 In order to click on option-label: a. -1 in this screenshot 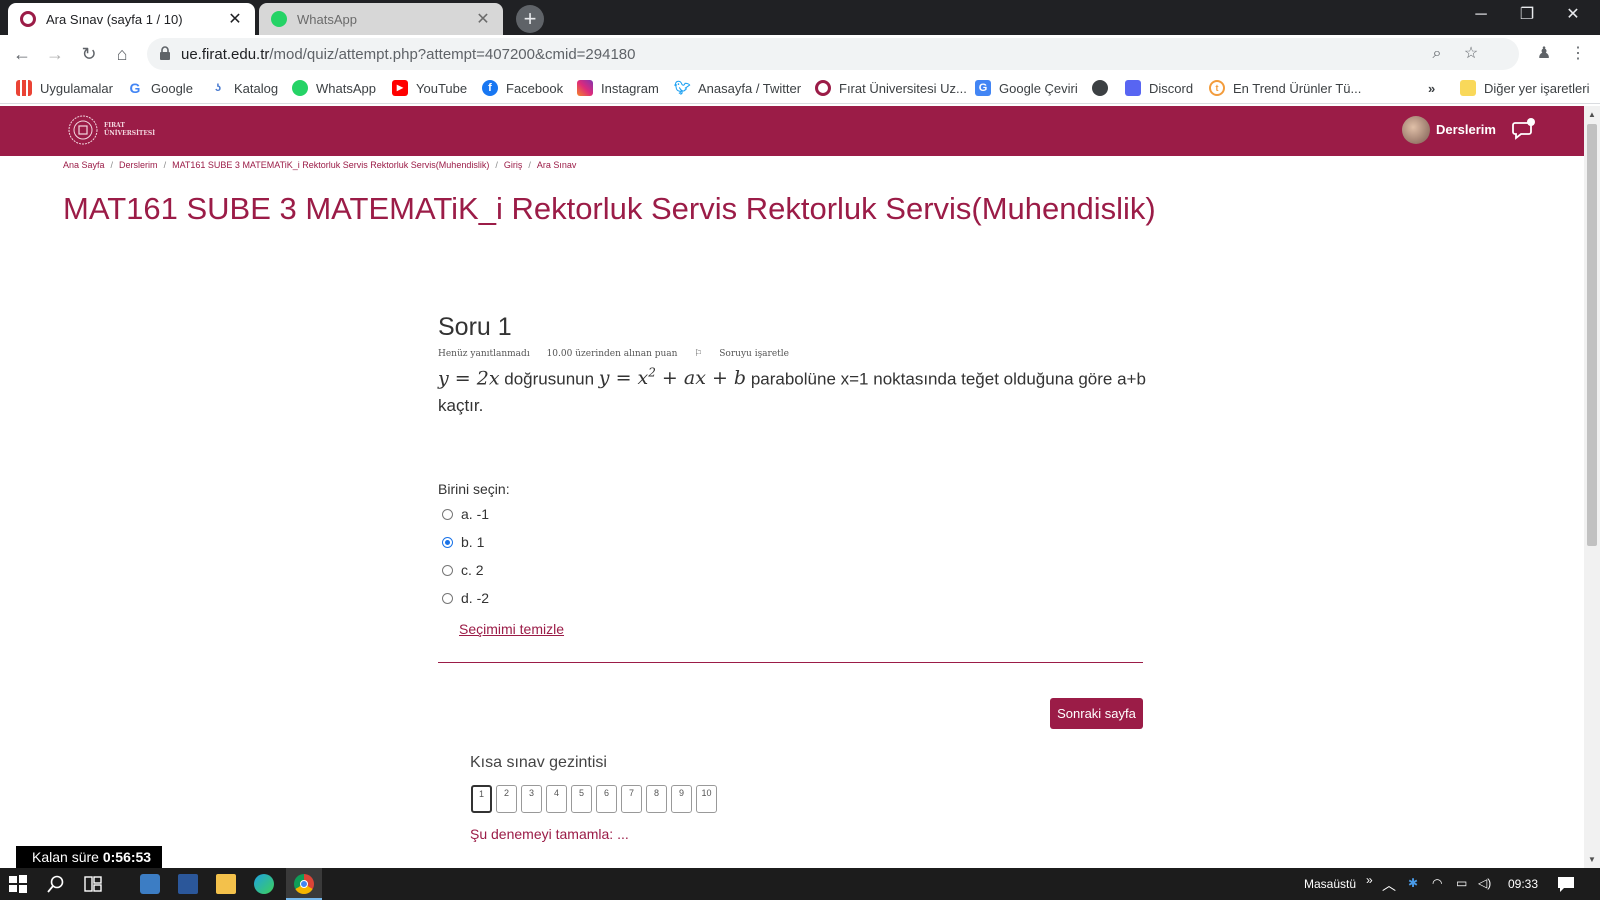, I will do `click(475, 514)`.